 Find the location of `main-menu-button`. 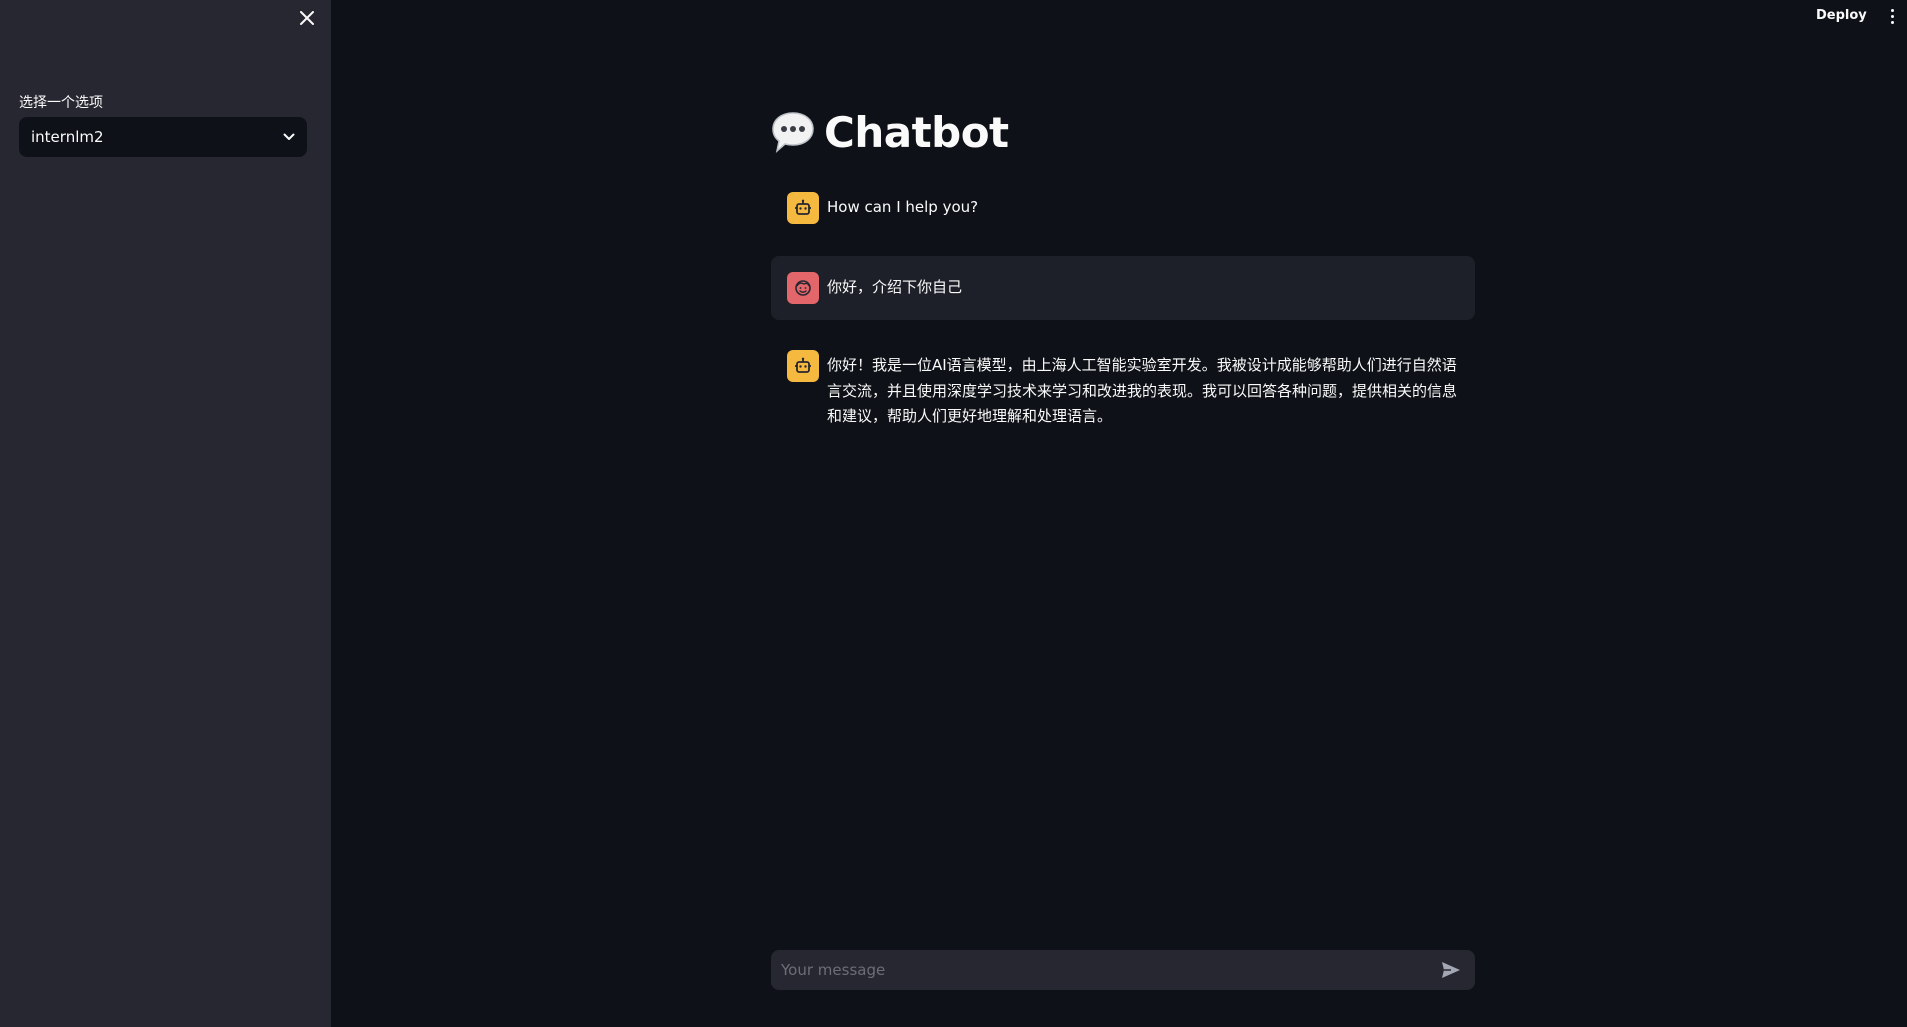

main-menu-button is located at coordinates (1892, 16).